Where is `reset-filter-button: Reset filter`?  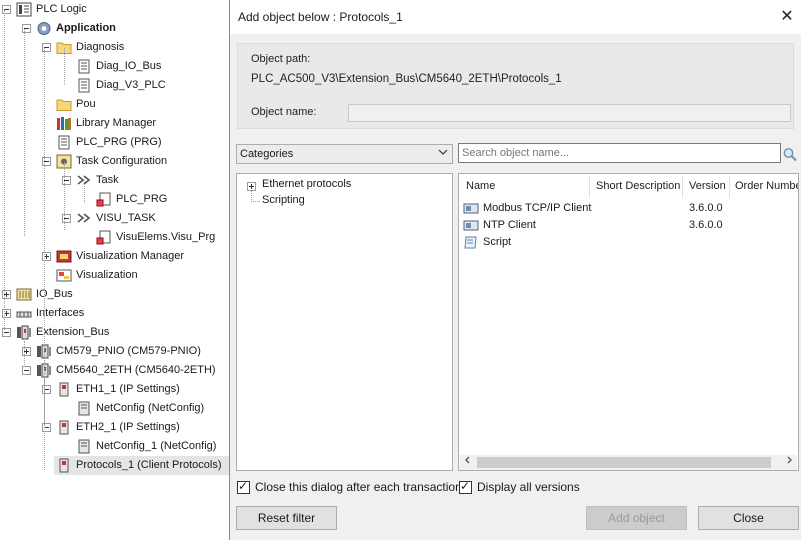
reset-filter-button: Reset filter is located at coordinates (286, 518).